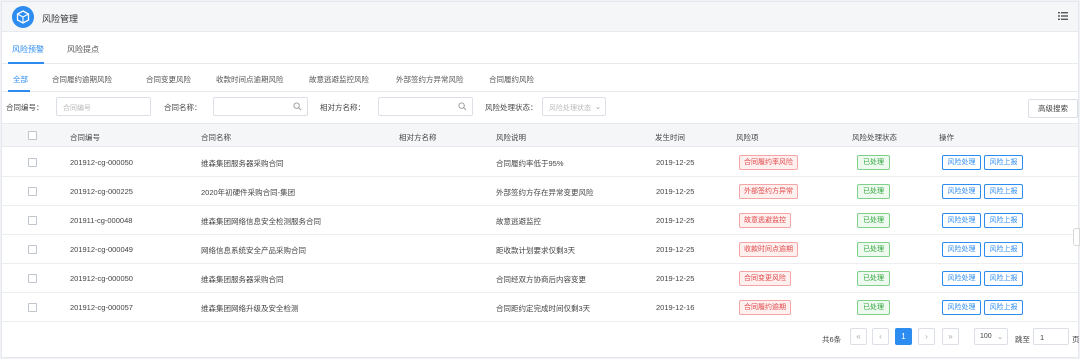 Image resolution: width=1080 pixels, height=359 pixels. Describe the element at coordinates (765, 307) in the screenshot. I see `risk-item-tag: 合同履约逾期` at that location.